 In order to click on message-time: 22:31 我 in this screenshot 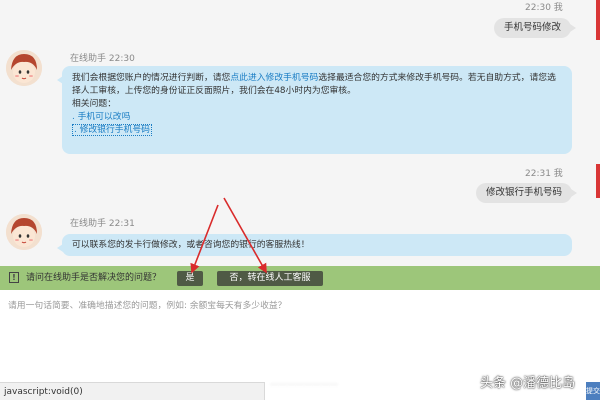, I will do `click(544, 174)`.